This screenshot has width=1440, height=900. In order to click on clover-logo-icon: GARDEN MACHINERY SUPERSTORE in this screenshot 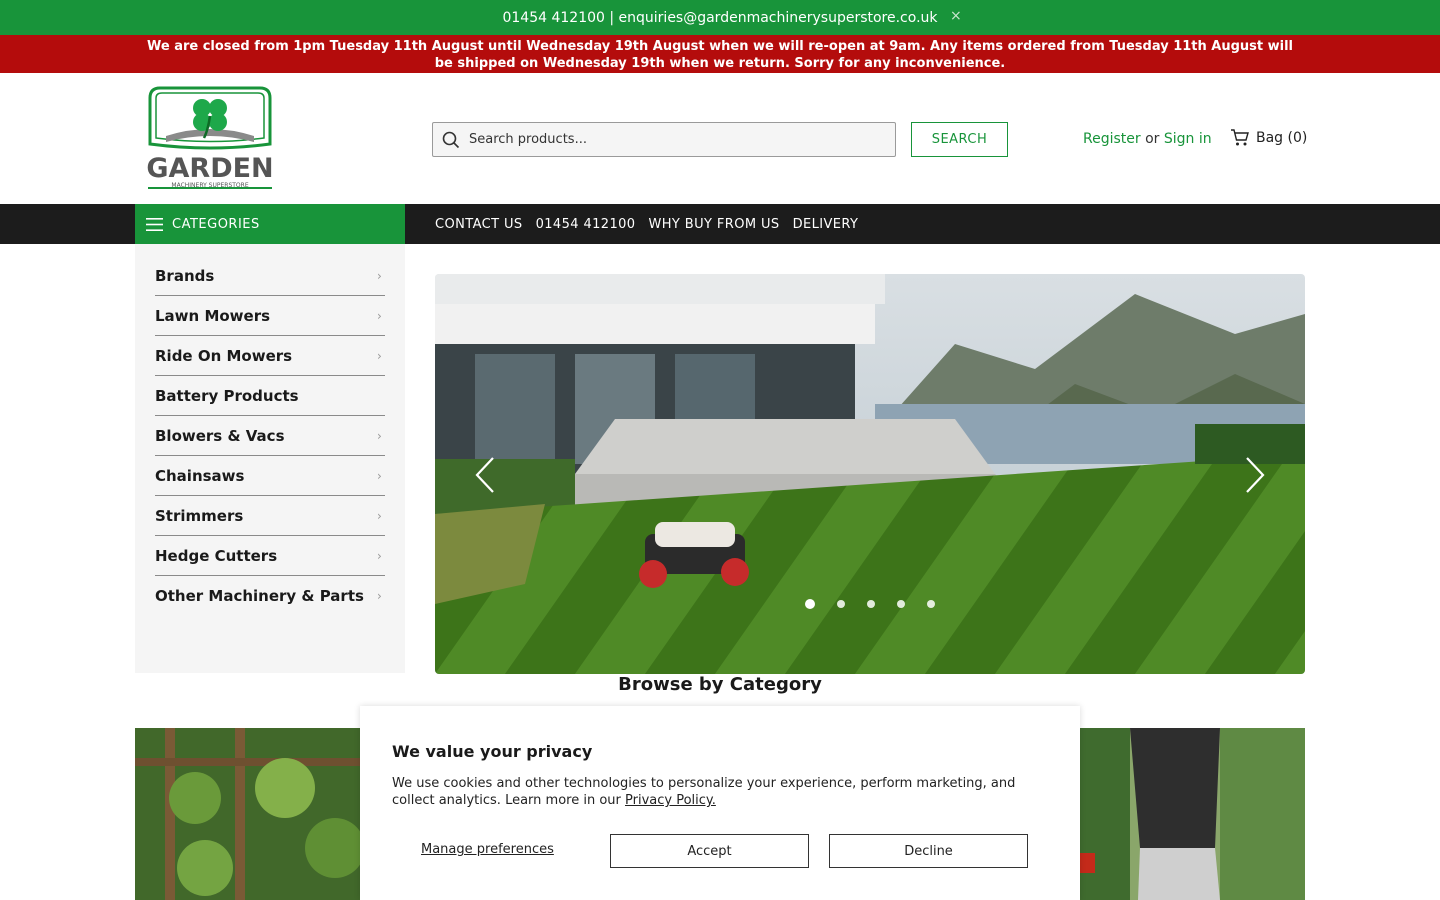, I will do `click(210, 137)`.